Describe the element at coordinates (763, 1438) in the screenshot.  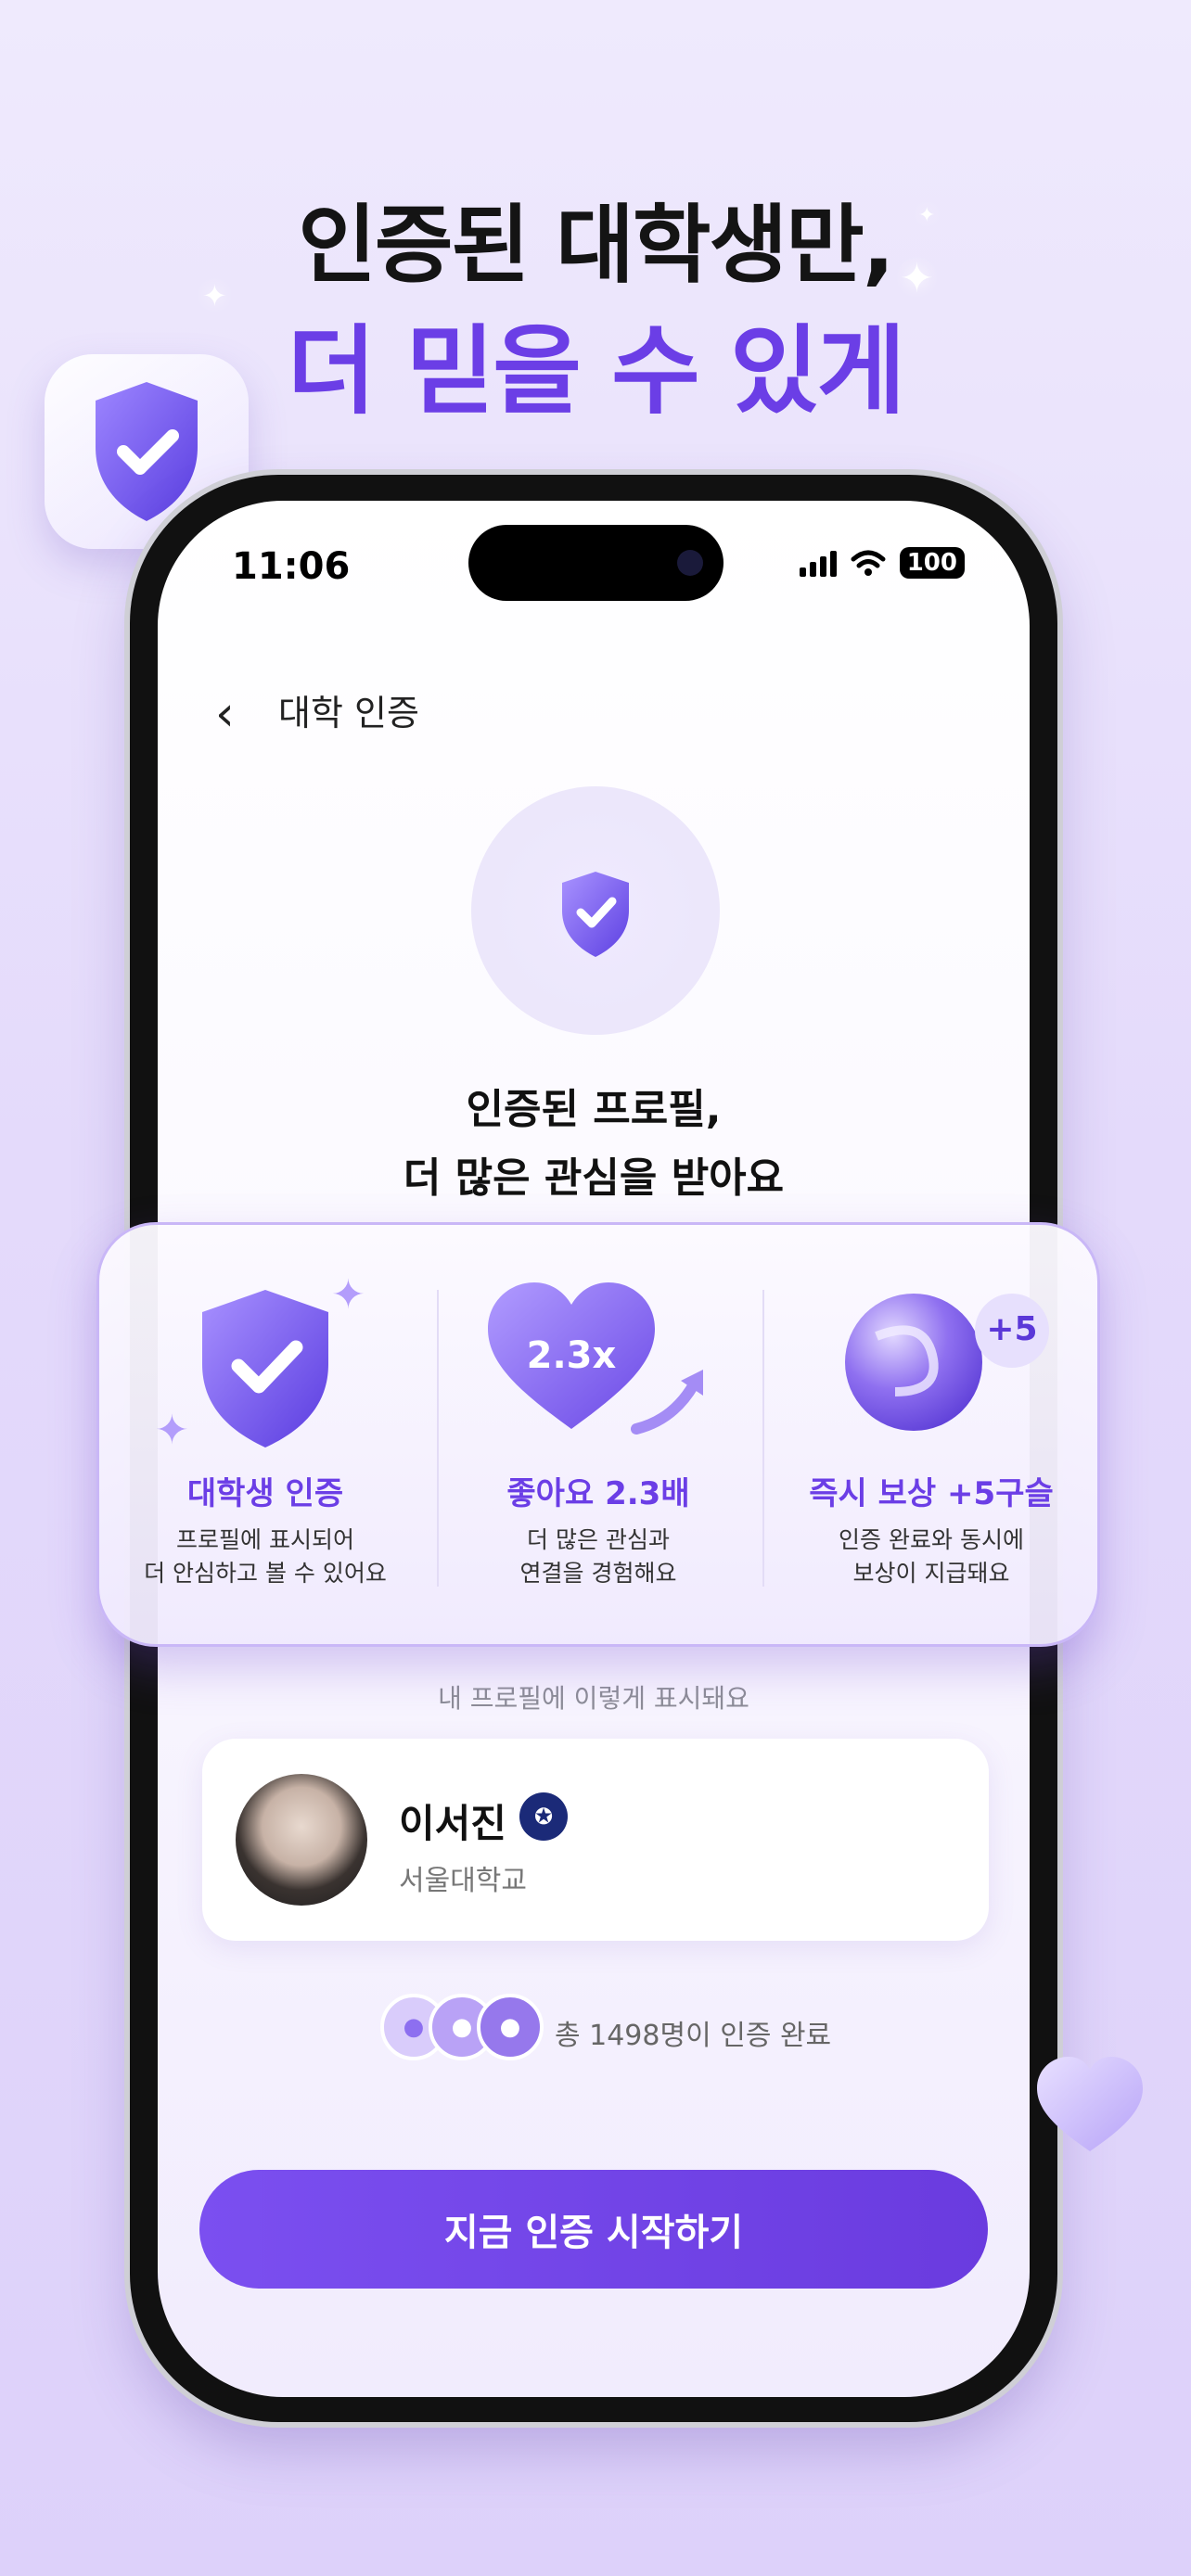
I see `divider` at that location.